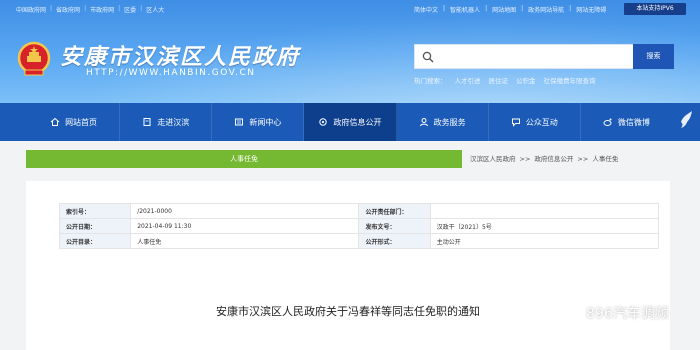 This screenshot has height=350, width=700. What do you see at coordinates (493, 159) in the screenshot?
I see `breadcrumb-link: 汉滨区人民政府` at bounding box center [493, 159].